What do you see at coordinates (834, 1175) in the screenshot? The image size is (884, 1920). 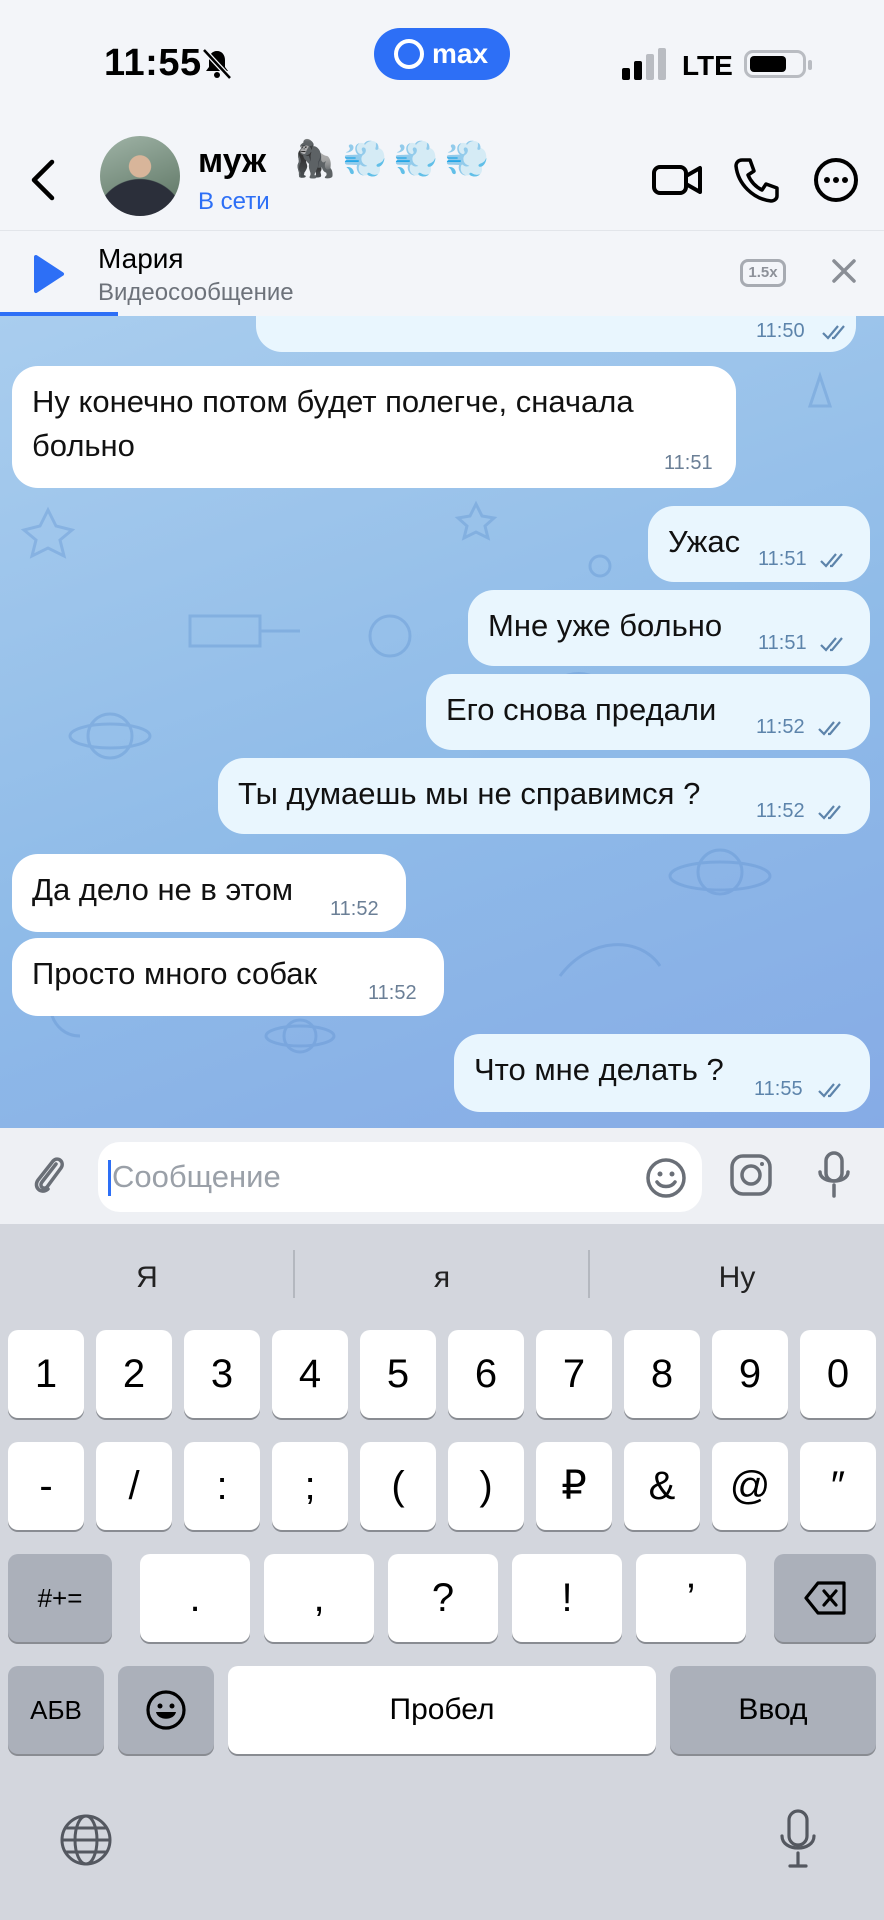 I see `microphone-icon` at bounding box center [834, 1175].